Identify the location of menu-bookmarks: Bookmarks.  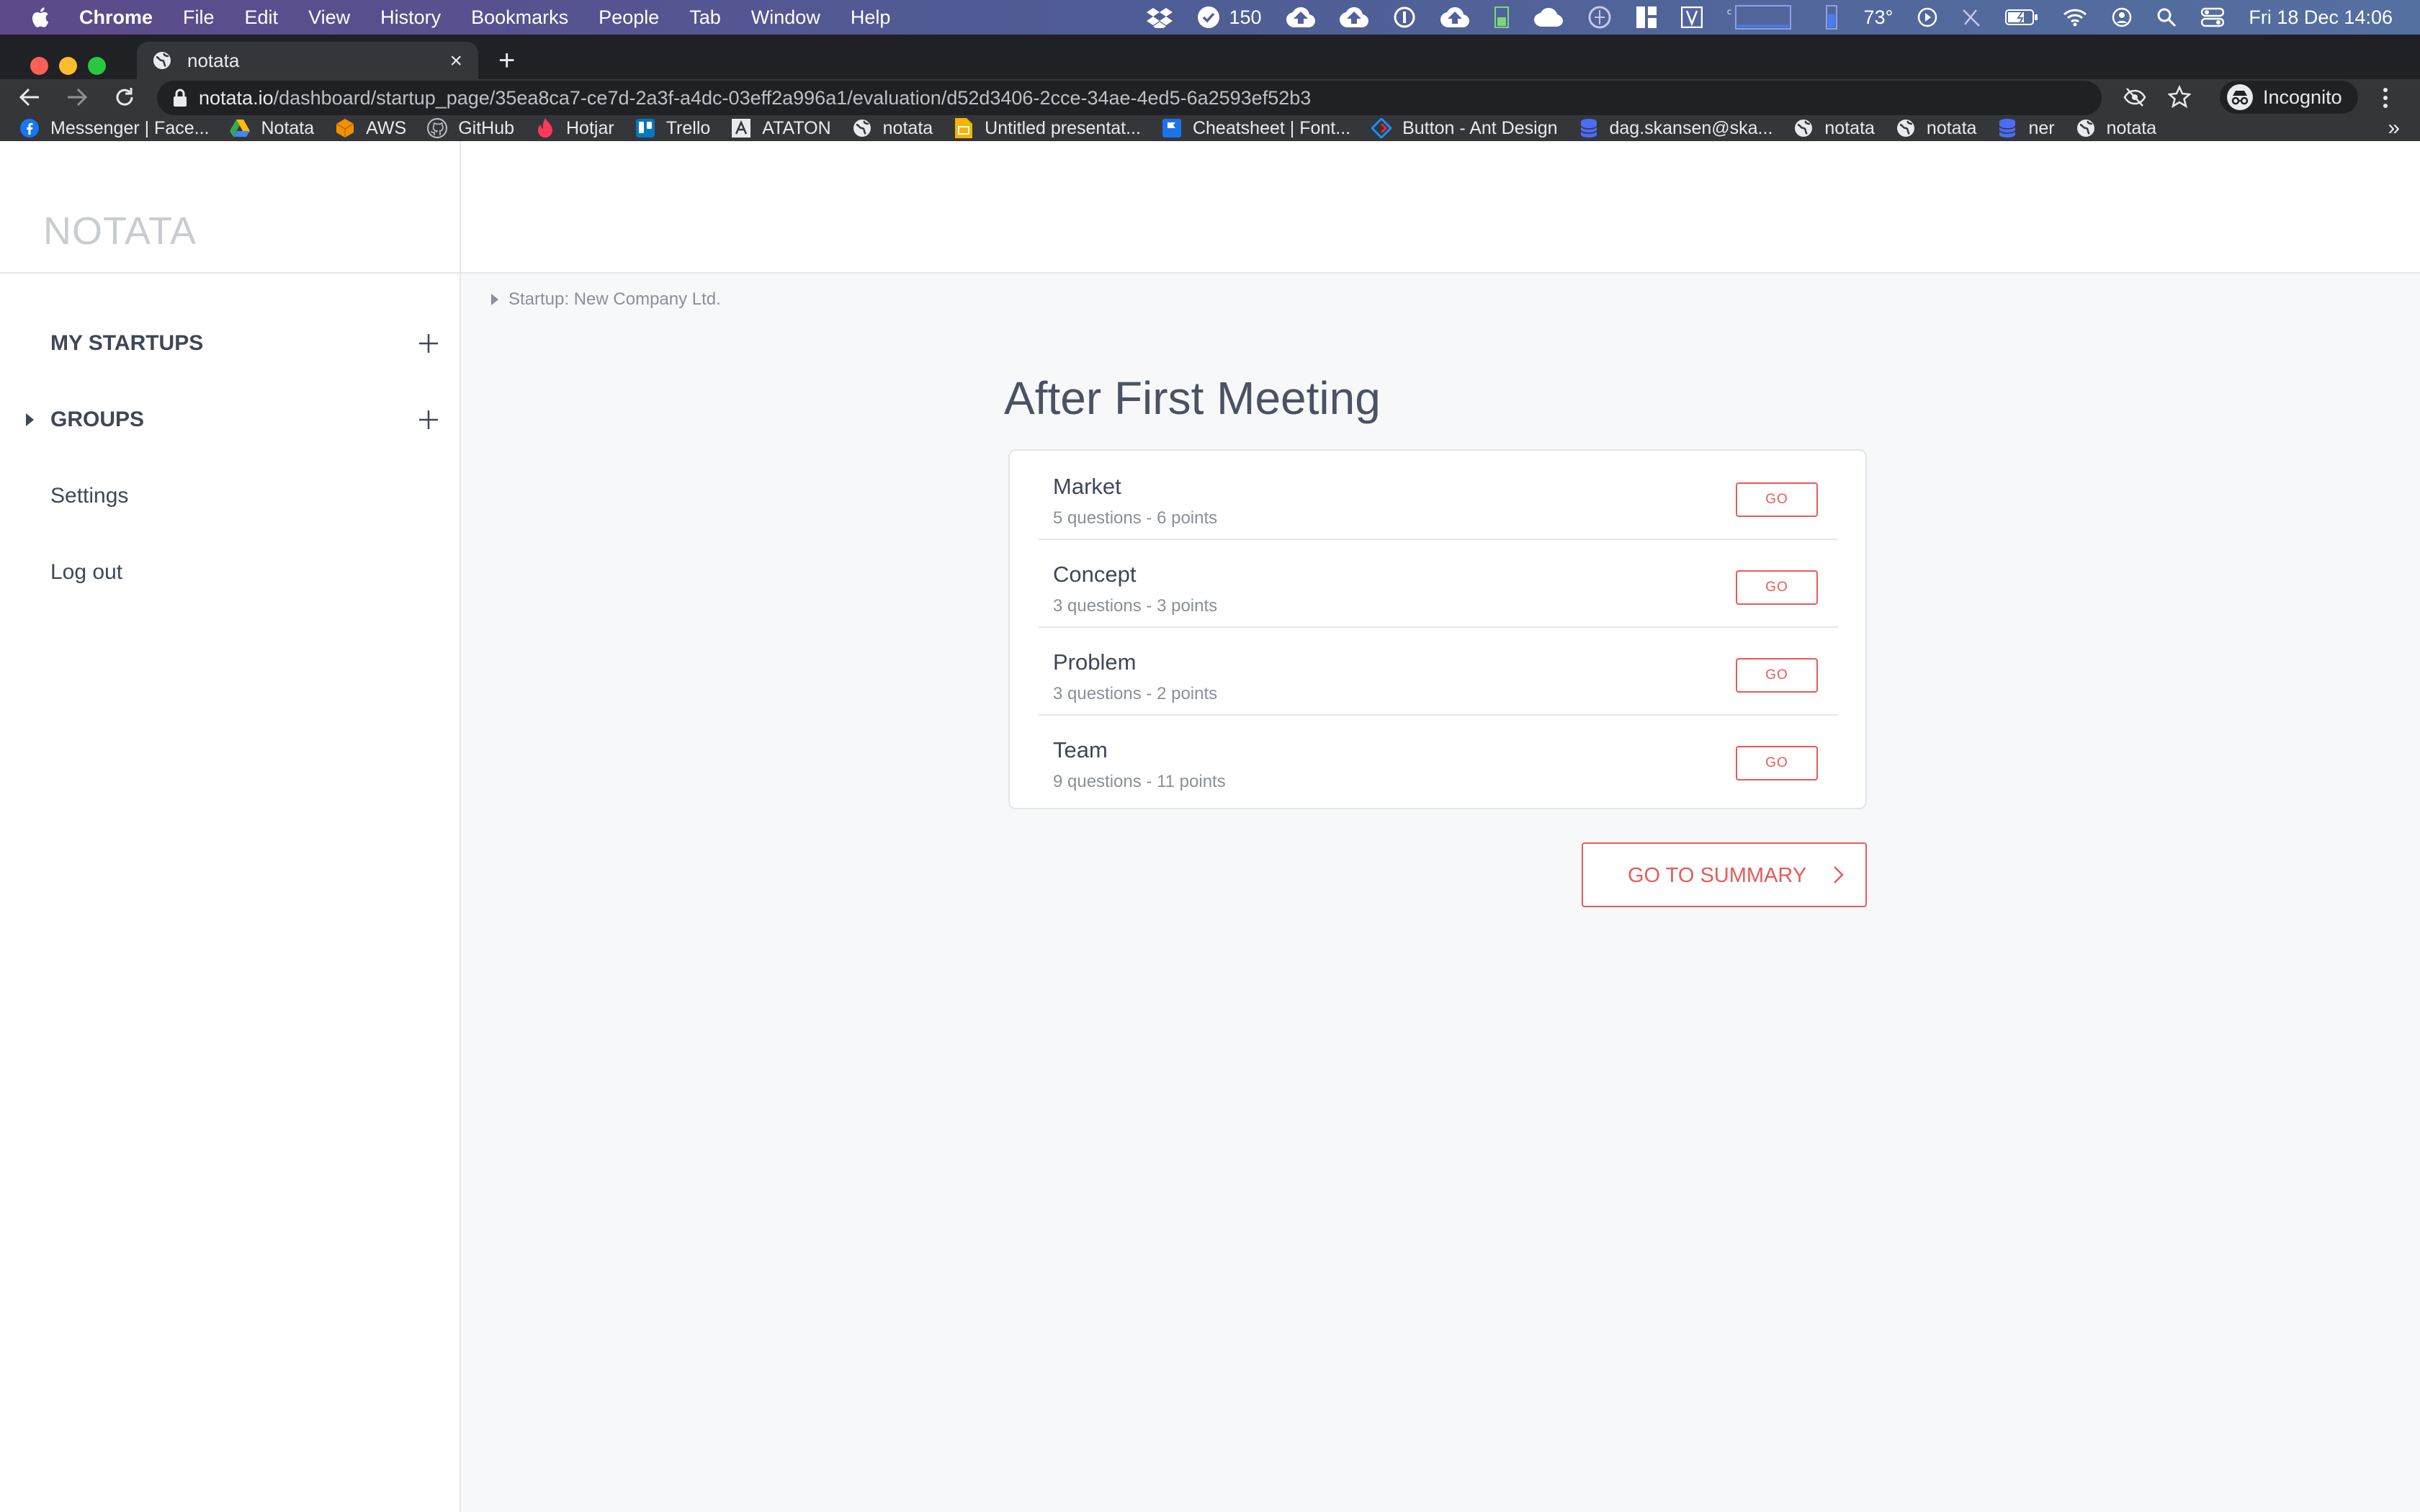
(519, 17).